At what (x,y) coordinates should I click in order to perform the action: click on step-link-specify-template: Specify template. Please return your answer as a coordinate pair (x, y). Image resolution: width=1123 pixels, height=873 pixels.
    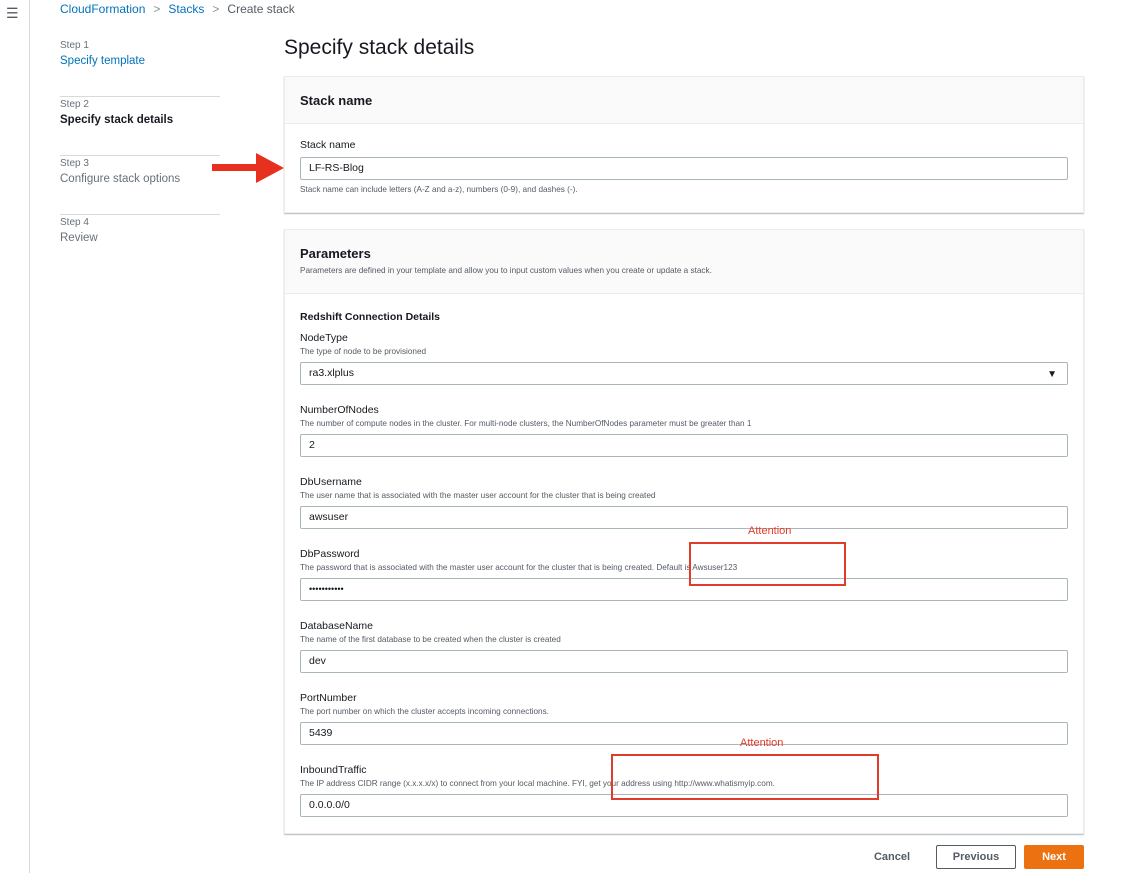
    Looking at the image, I should click on (102, 61).